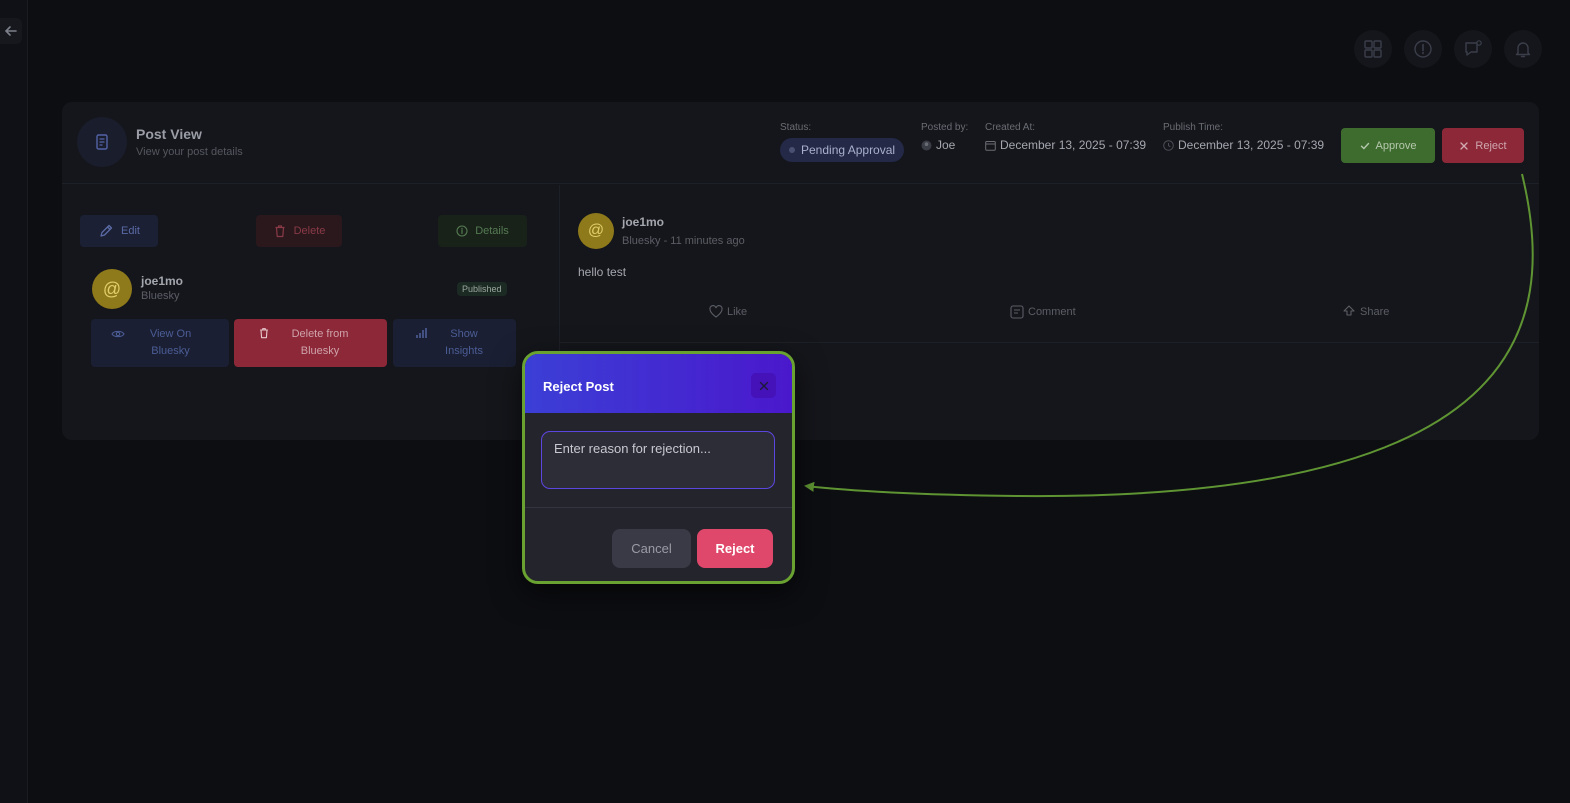 This screenshot has height=803, width=1570. I want to click on share-label: Share, so click(1375, 312).